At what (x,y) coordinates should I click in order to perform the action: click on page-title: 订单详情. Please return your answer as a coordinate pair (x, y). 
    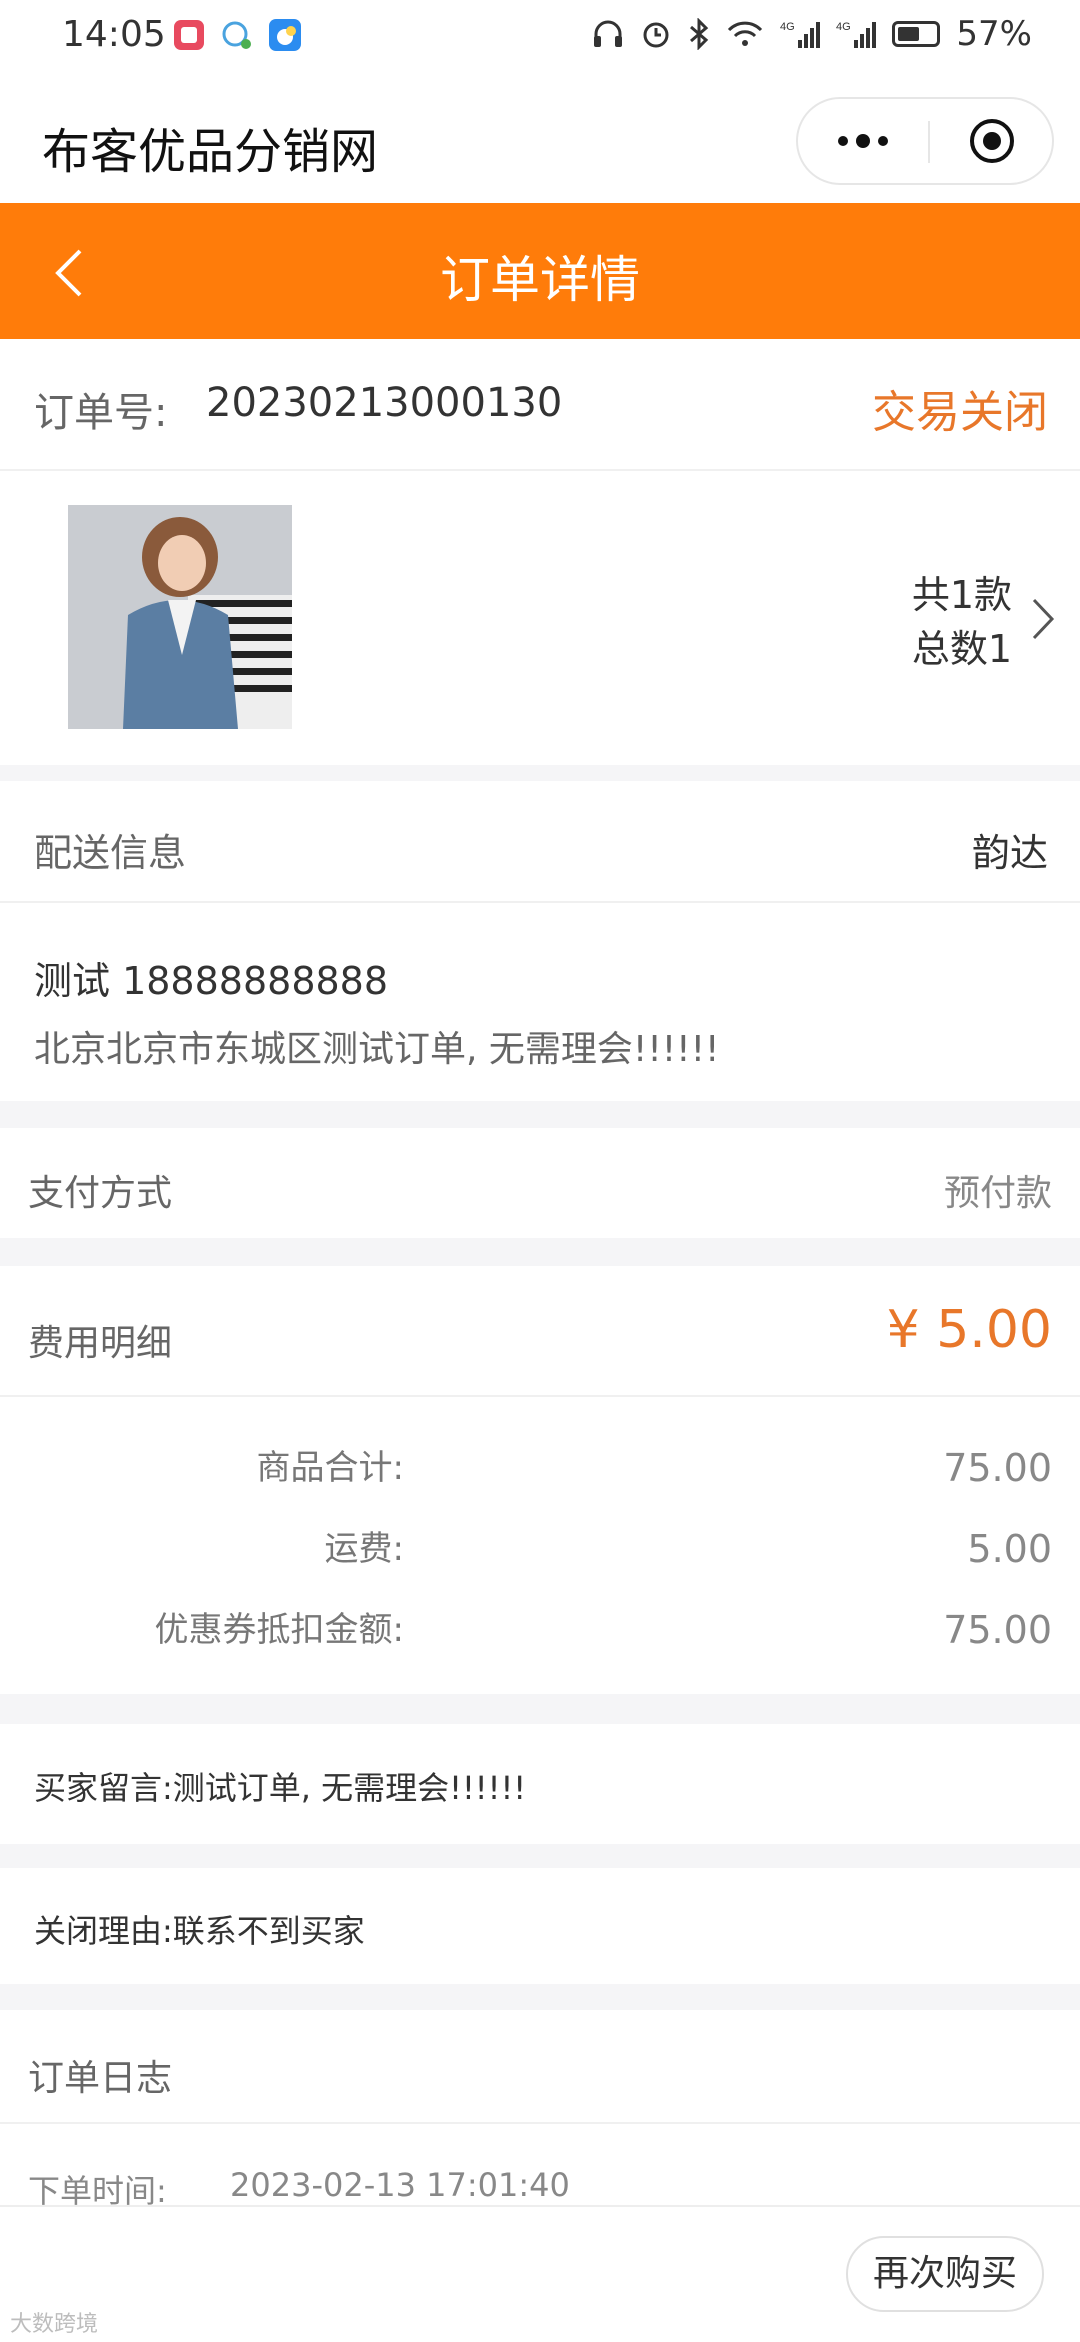
    Looking at the image, I should click on (540, 280).